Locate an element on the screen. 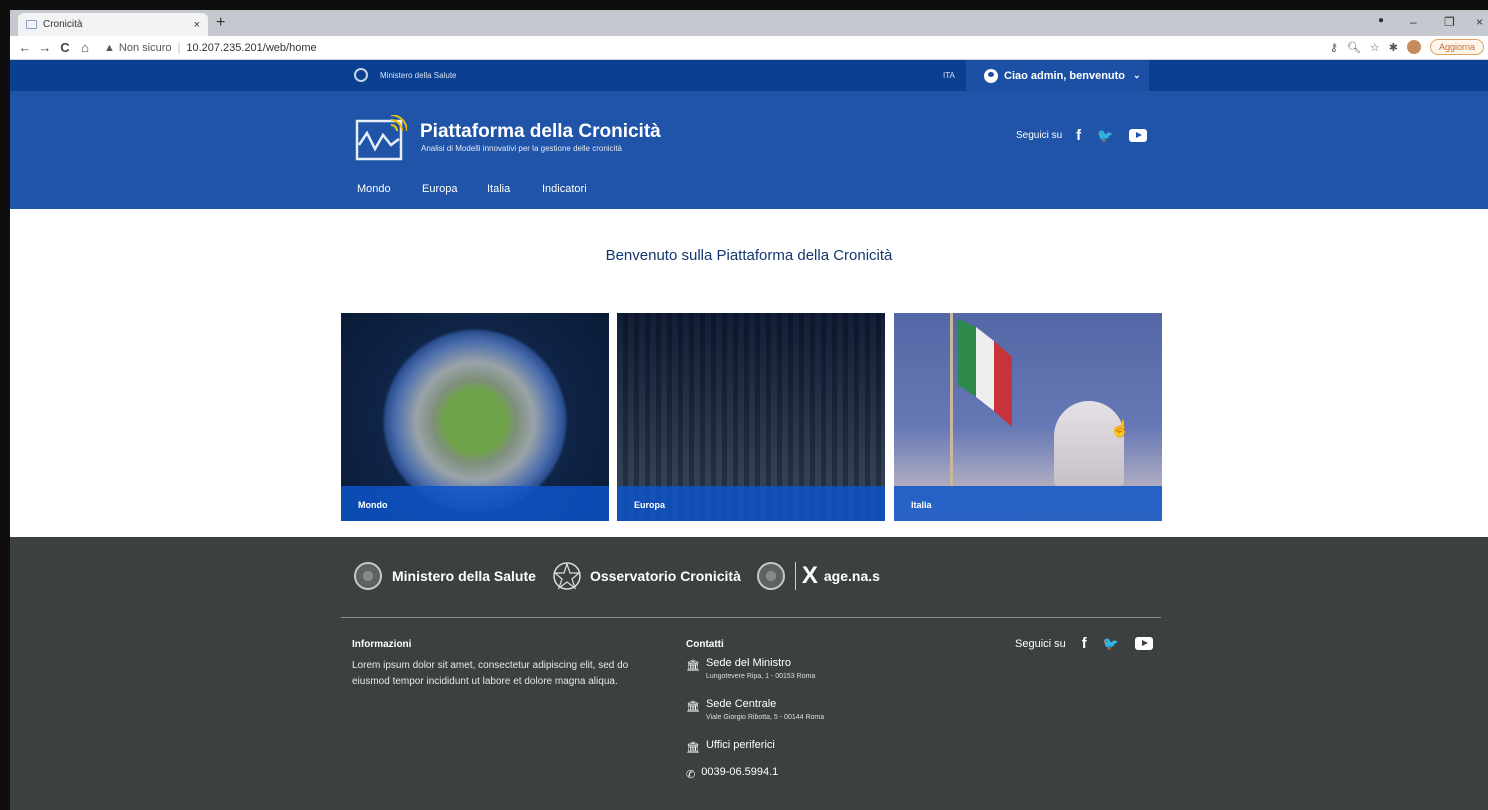 This screenshot has height=810, width=1488. info-title: Informazioni is located at coordinates (382, 644).